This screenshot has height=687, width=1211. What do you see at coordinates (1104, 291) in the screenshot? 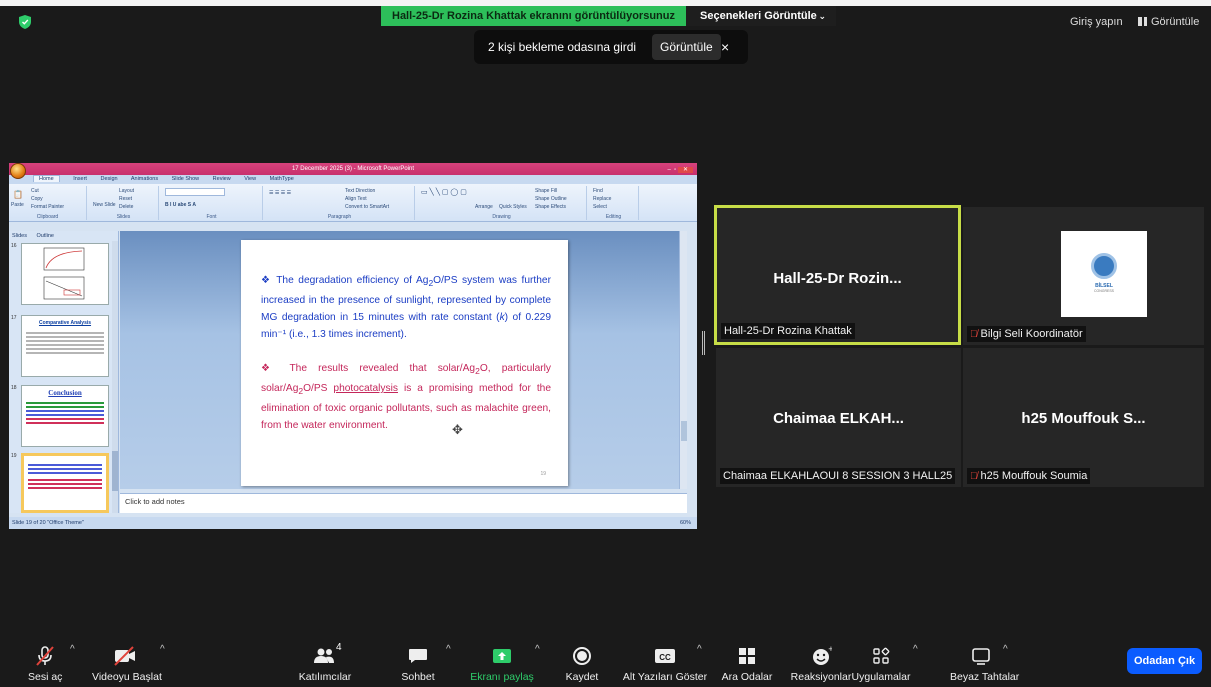
I see `logo-subtext: CONGRESS` at bounding box center [1104, 291].